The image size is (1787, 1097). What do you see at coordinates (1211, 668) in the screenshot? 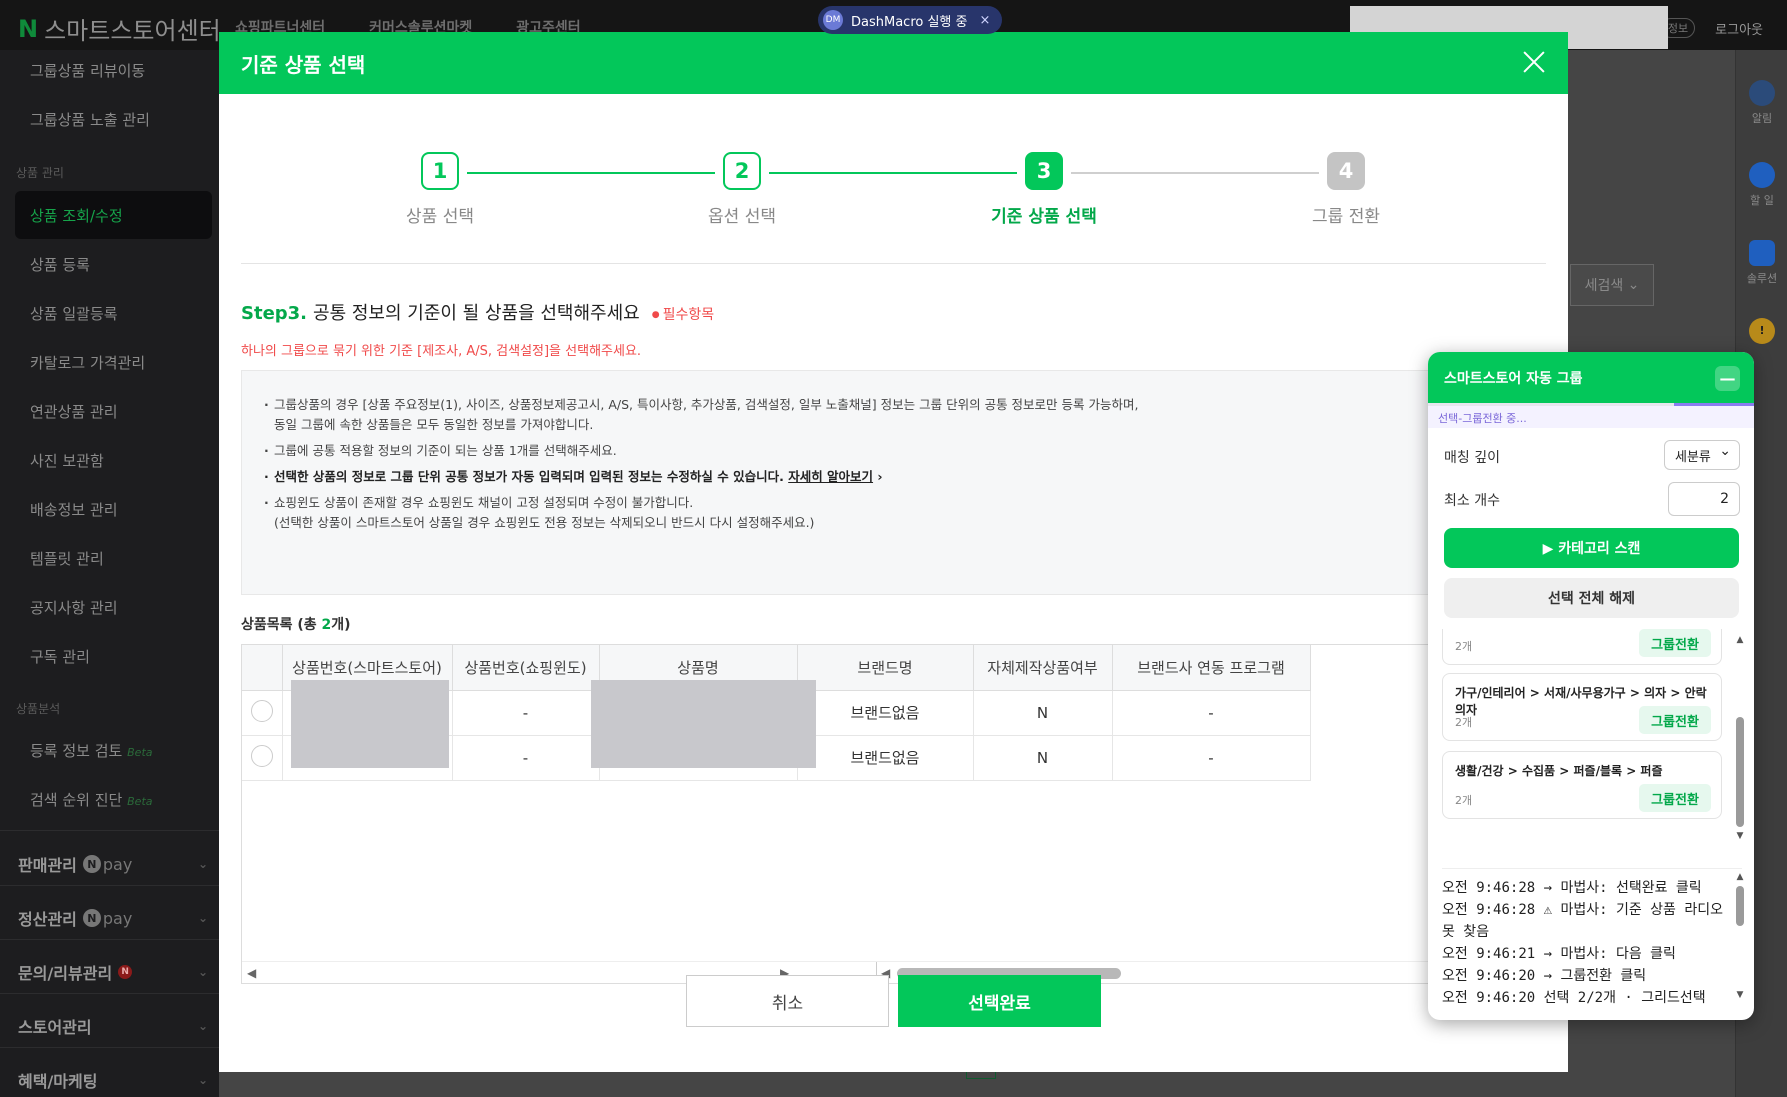
I see `column-header-brand-program: 브랜드사 연동 프로그램` at bounding box center [1211, 668].